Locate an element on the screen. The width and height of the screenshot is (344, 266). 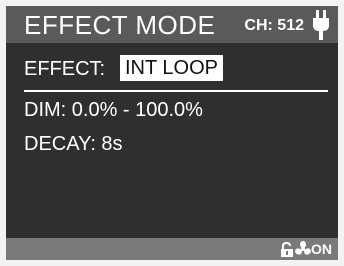
dim-range: DIM: 0.0% - 100.0% is located at coordinates (113, 110).